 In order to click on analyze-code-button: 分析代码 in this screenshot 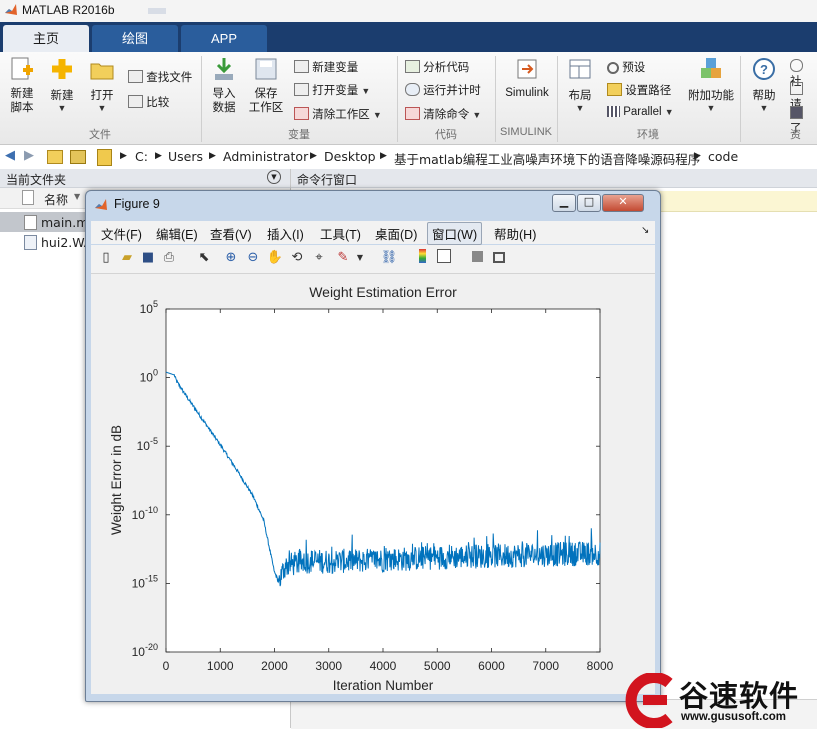, I will do `click(437, 67)`.